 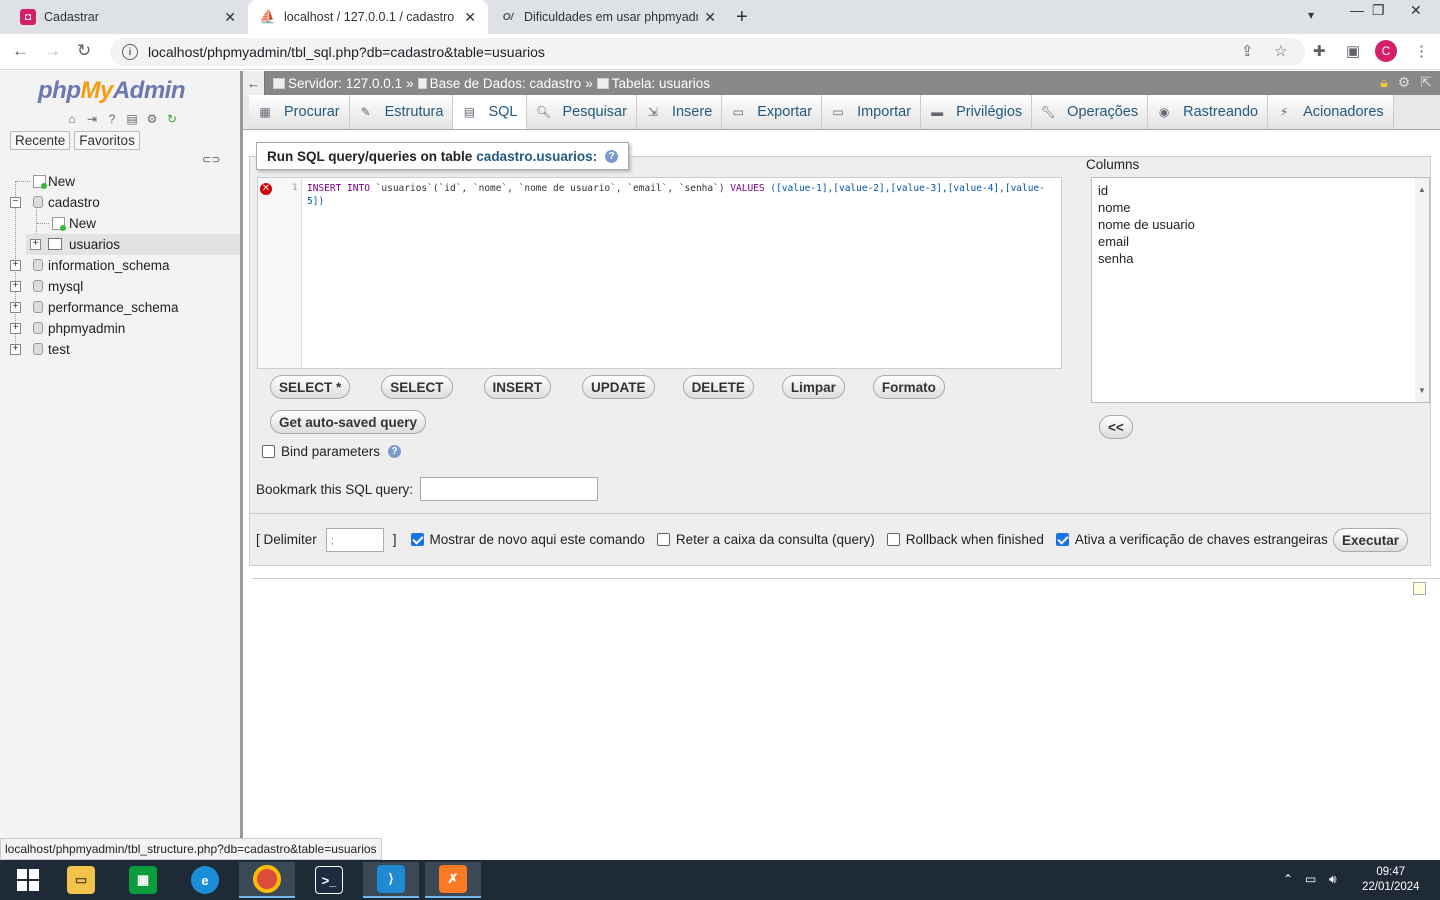 What do you see at coordinates (84, 51) in the screenshot?
I see `reload-icon: ↻` at bounding box center [84, 51].